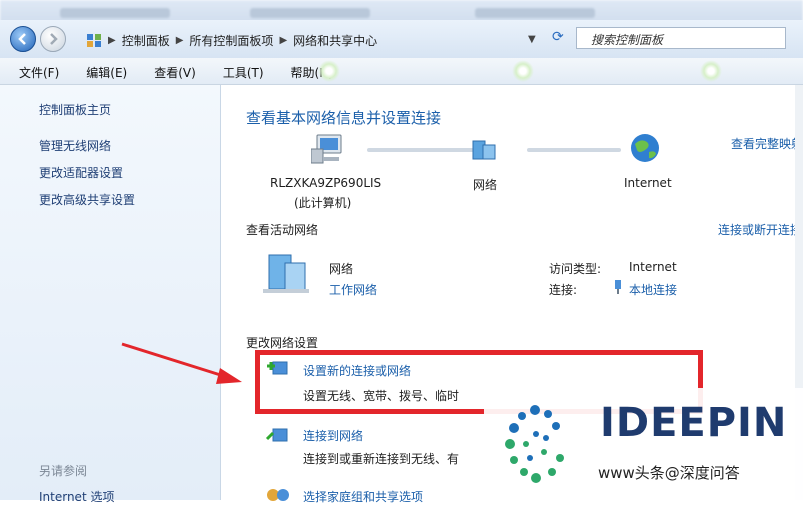 The height and width of the screenshot is (505, 803). What do you see at coordinates (326, 183) in the screenshot?
I see `computer-name: RLZXKA9ZP690LIS` at bounding box center [326, 183].